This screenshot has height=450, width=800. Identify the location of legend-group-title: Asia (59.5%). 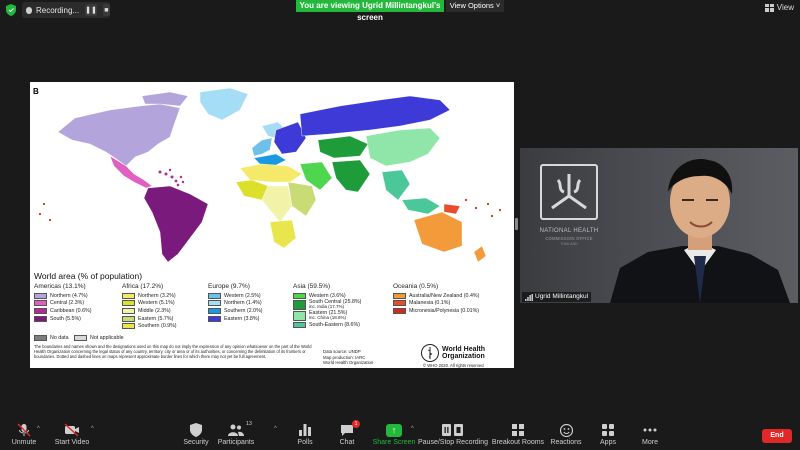
(312, 286).